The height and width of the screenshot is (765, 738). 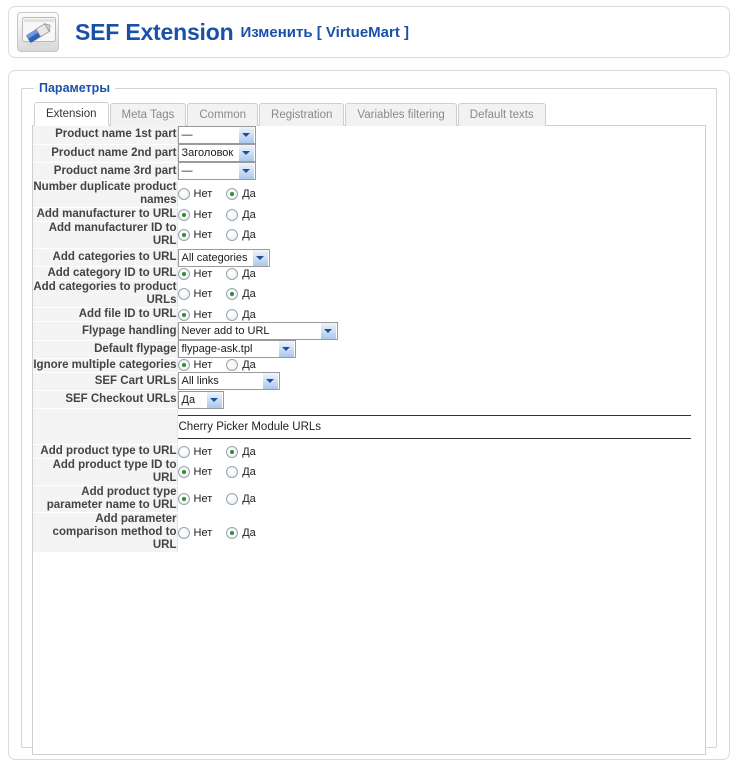 I want to click on section-separator: Cherry Picker Module URLs, so click(x=441, y=427).